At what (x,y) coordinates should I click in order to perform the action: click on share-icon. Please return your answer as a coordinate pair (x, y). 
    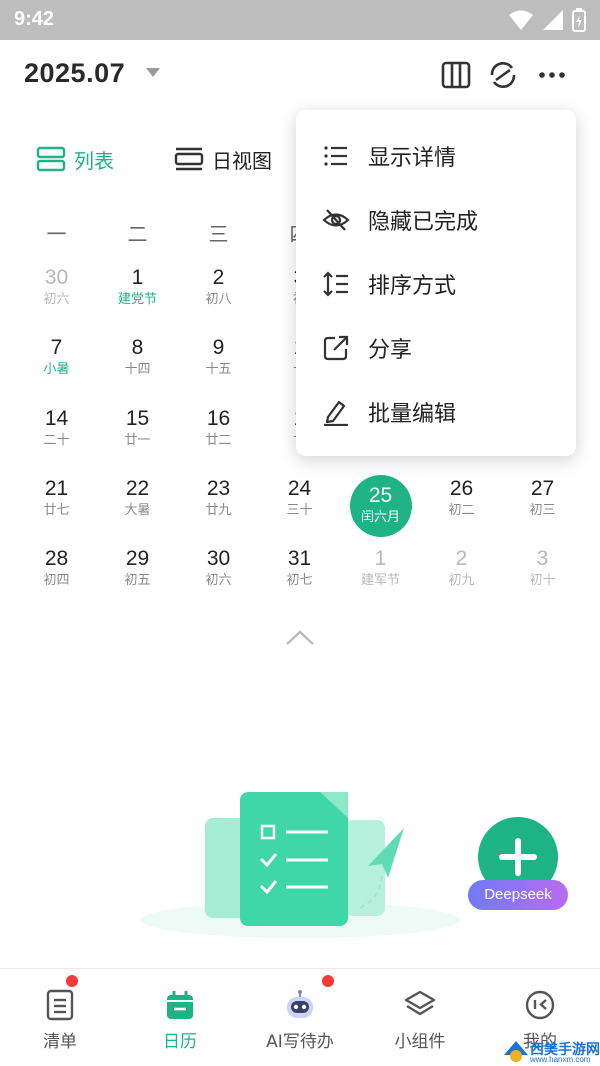
    Looking at the image, I should click on (336, 348).